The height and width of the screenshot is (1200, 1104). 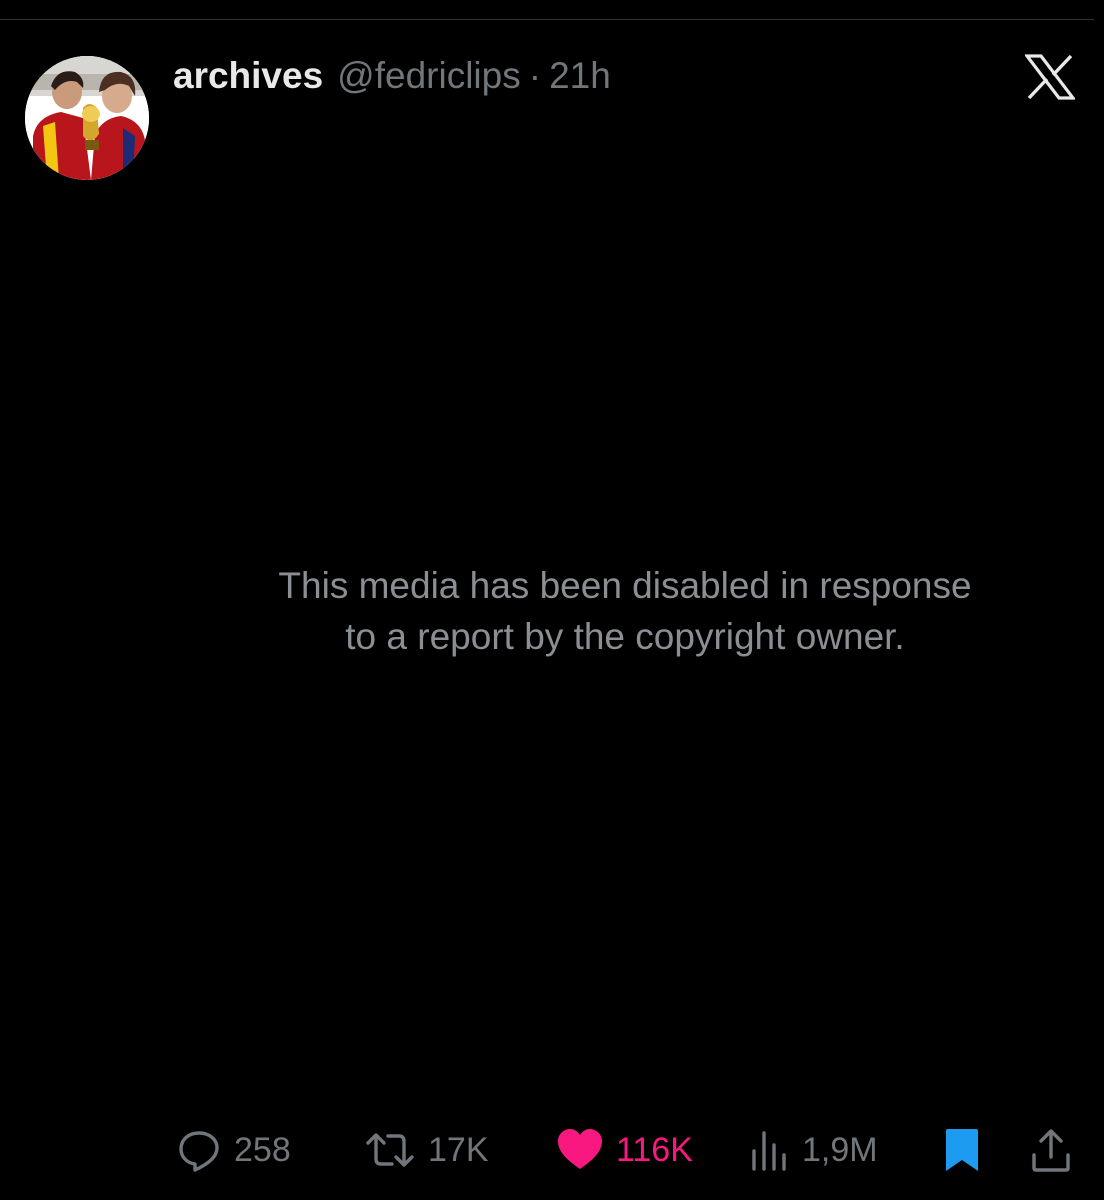 I want to click on reply-count: 258, so click(x=262, y=1149).